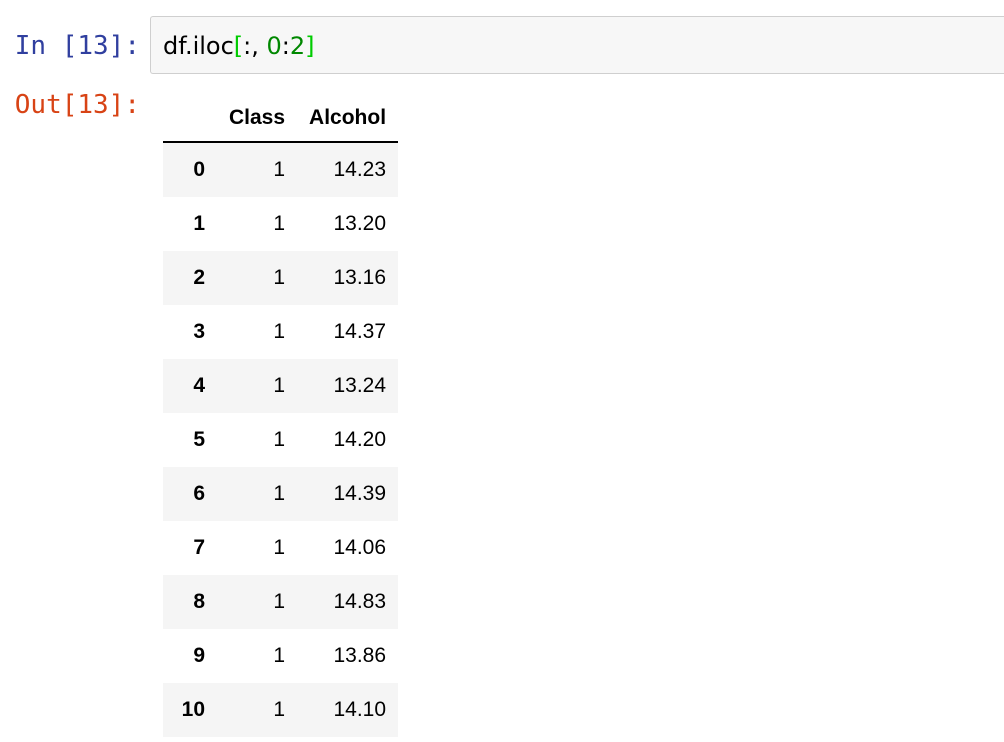 The width and height of the screenshot is (1004, 742). What do you see at coordinates (310, 46) in the screenshot?
I see `code-token-close-bracket: ]` at bounding box center [310, 46].